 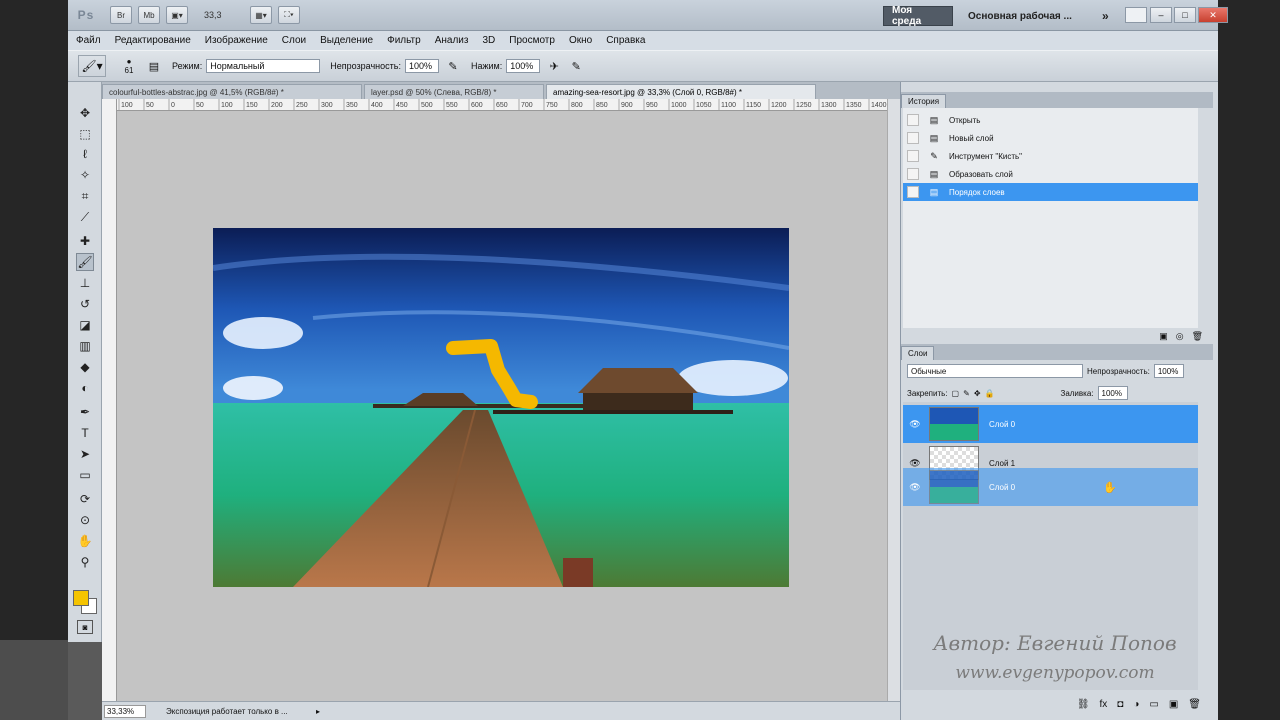 I want to click on menu-layer: Слои, so click(x=294, y=40).